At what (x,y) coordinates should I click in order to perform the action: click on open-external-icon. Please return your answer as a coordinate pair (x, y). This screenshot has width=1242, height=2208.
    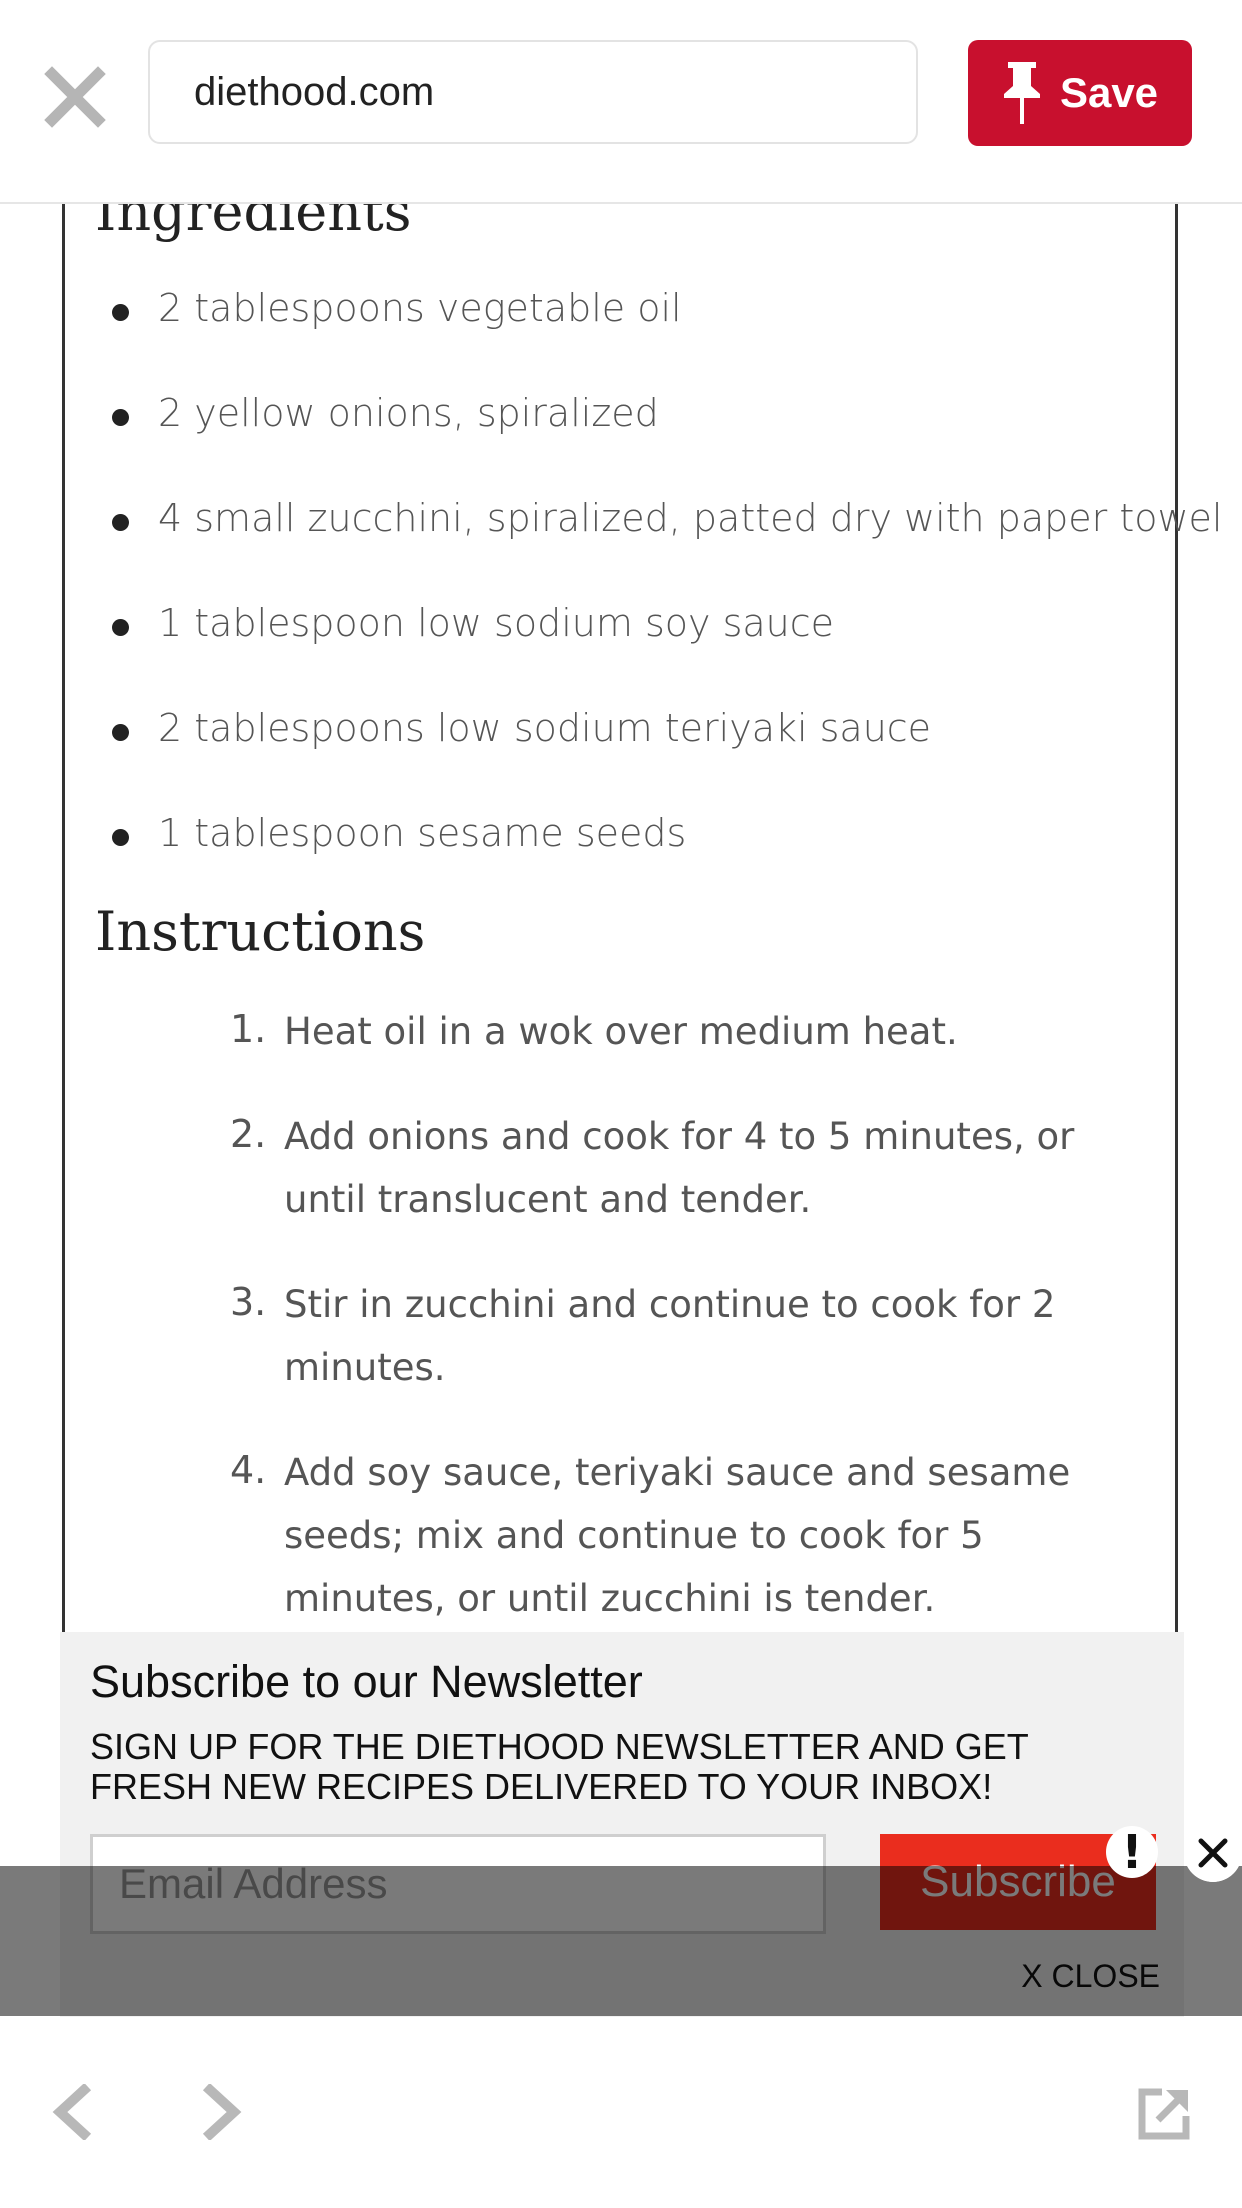
    Looking at the image, I should click on (1164, 2114).